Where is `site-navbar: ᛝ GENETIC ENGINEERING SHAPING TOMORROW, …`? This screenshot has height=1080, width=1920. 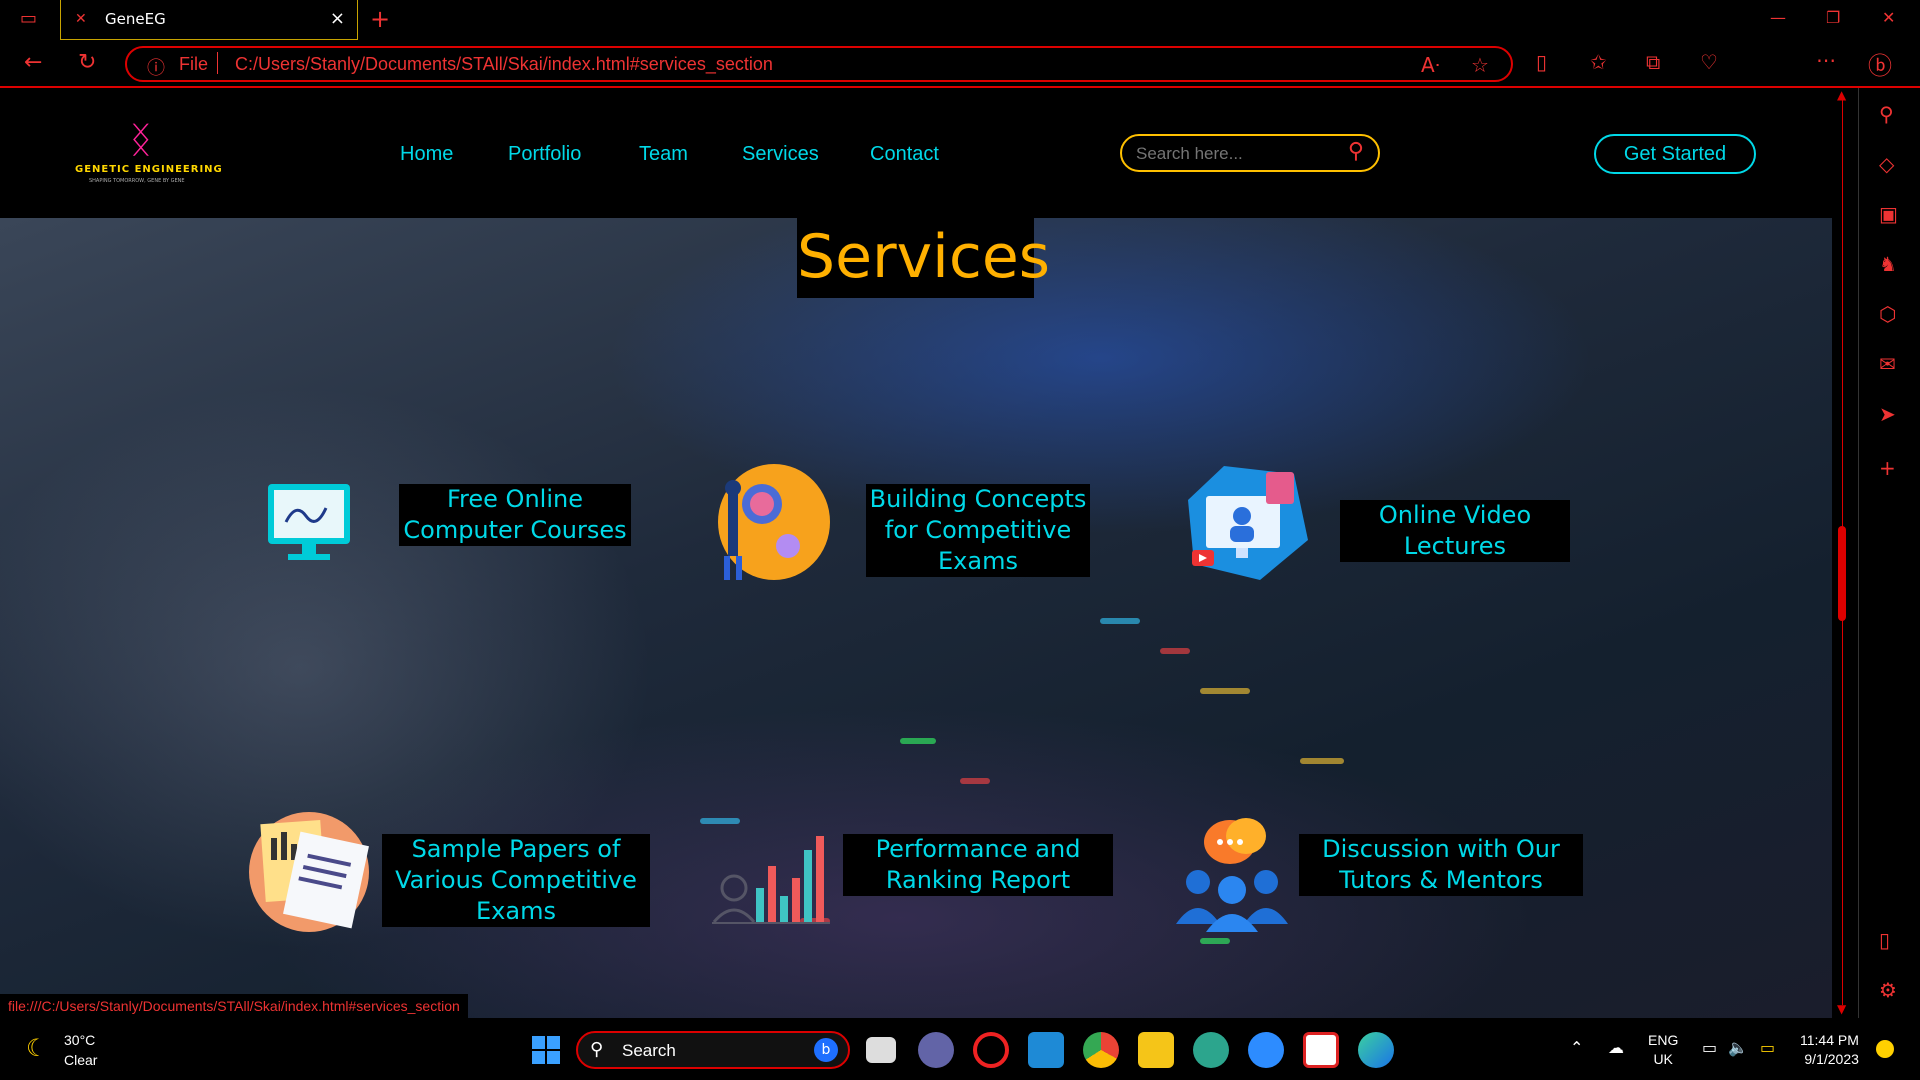 site-navbar: ᛝ GENETIC ENGINEERING SHAPING TOMORROW, … is located at coordinates (916, 154).